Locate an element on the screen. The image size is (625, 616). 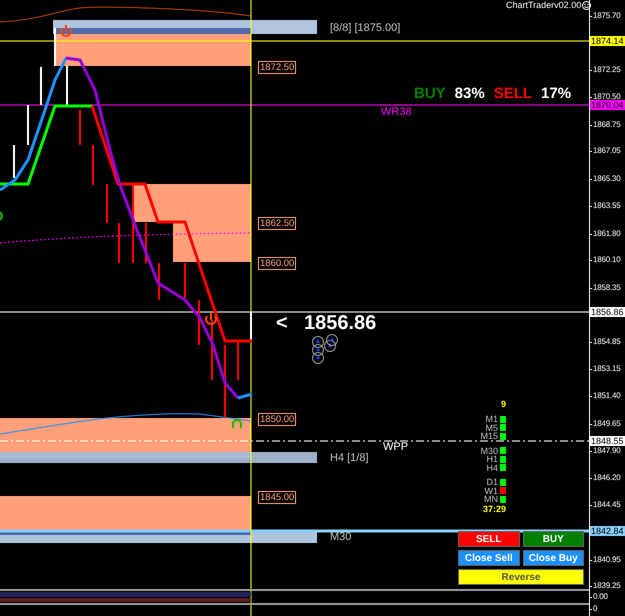
price-arrow: < is located at coordinates (282, 323).